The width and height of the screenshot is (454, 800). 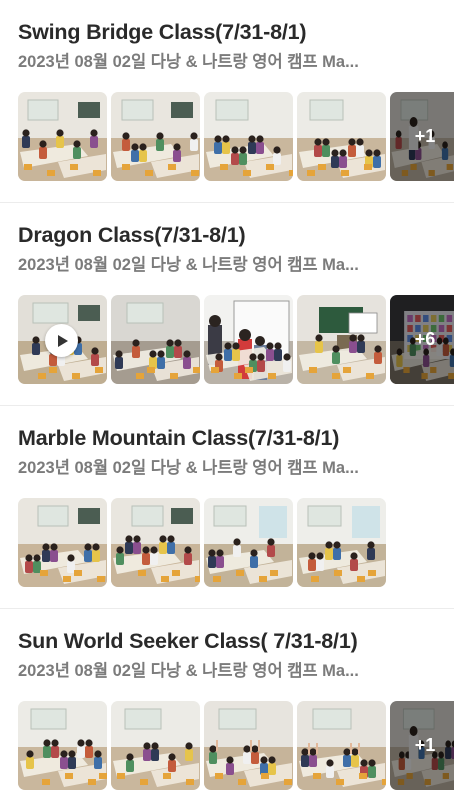 I want to click on photo-strip: +6, so click(x=236, y=339).